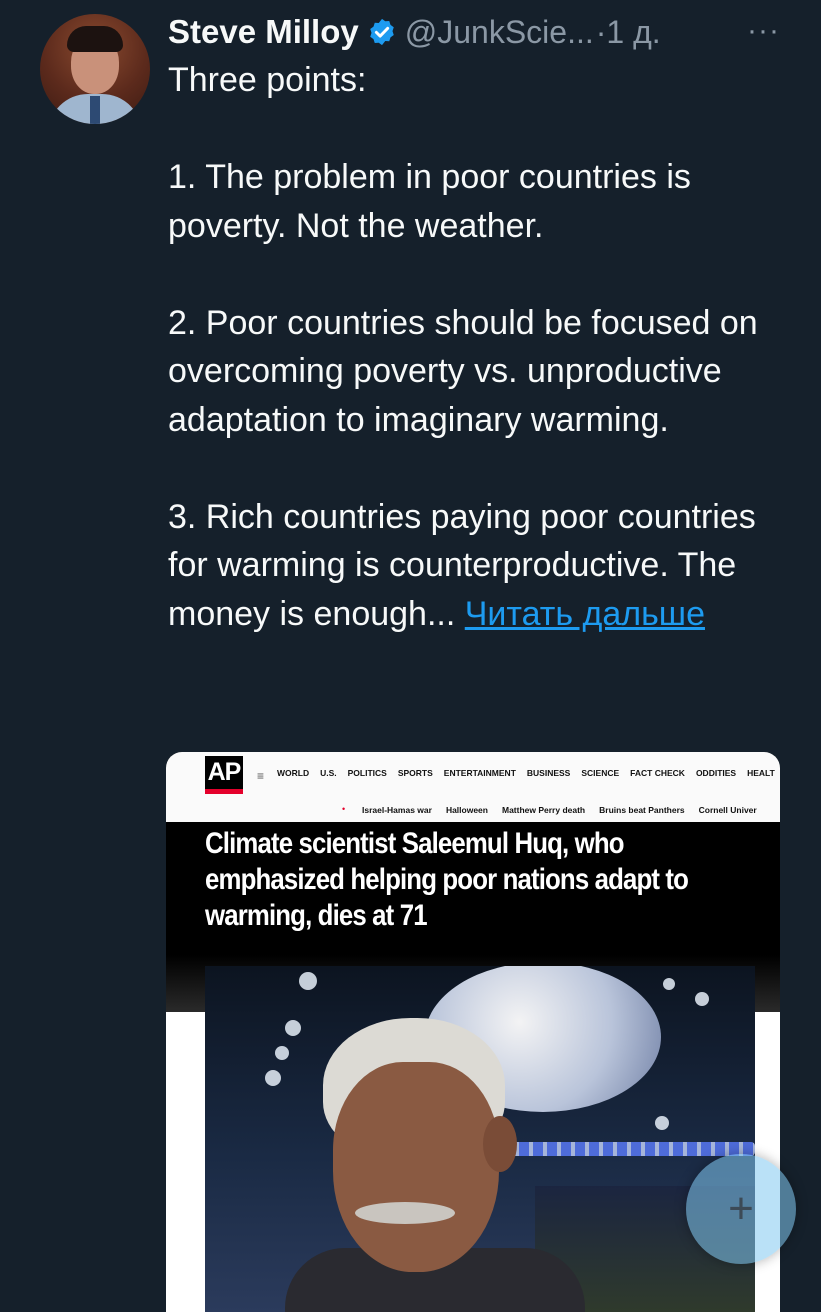 Image resolution: width=821 pixels, height=1312 pixels. What do you see at coordinates (328, 773) in the screenshot?
I see `ap-nav-item: U.S.` at bounding box center [328, 773].